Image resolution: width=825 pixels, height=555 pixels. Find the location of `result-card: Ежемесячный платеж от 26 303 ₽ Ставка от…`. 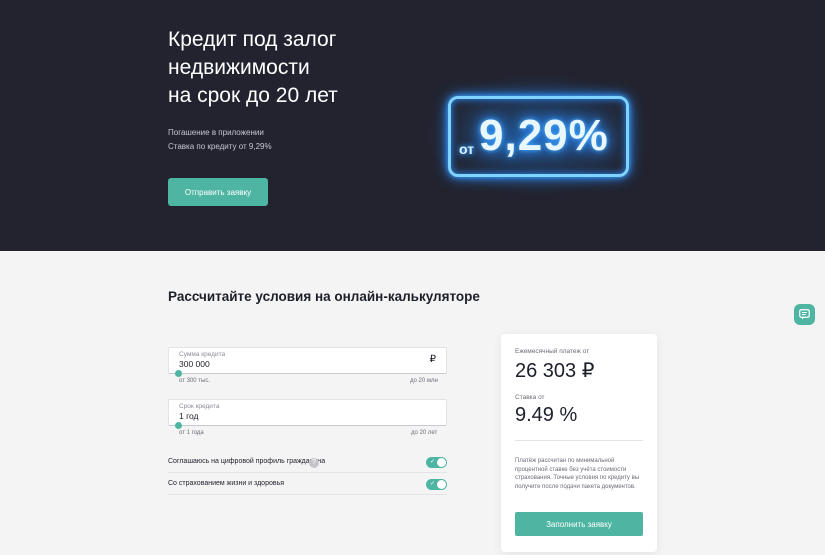

result-card: Ежемесячный платеж от 26 303 ₽ Ставка от… is located at coordinates (579, 443).